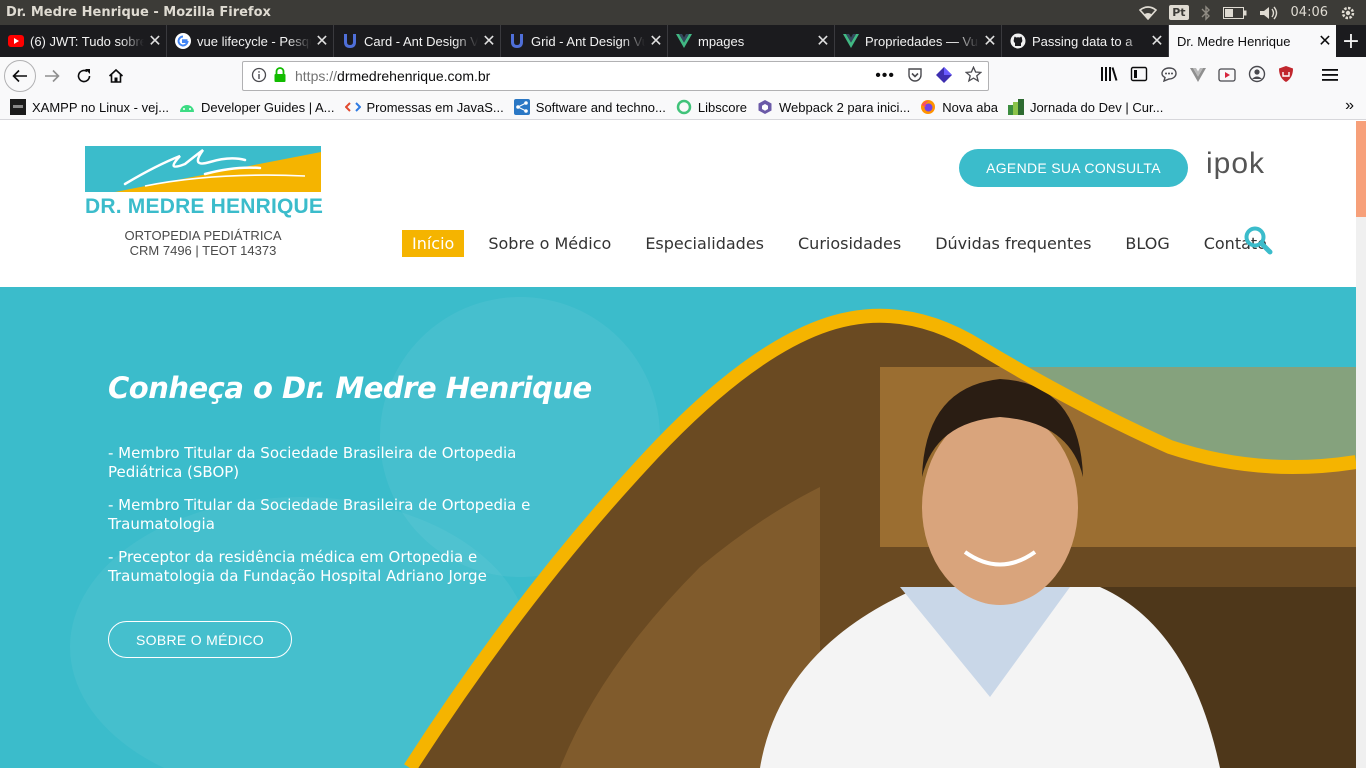 The width and height of the screenshot is (1366, 768). Describe the element at coordinates (849, 243) in the screenshot. I see `menu-item-curiosidades: Curiosidades` at that location.